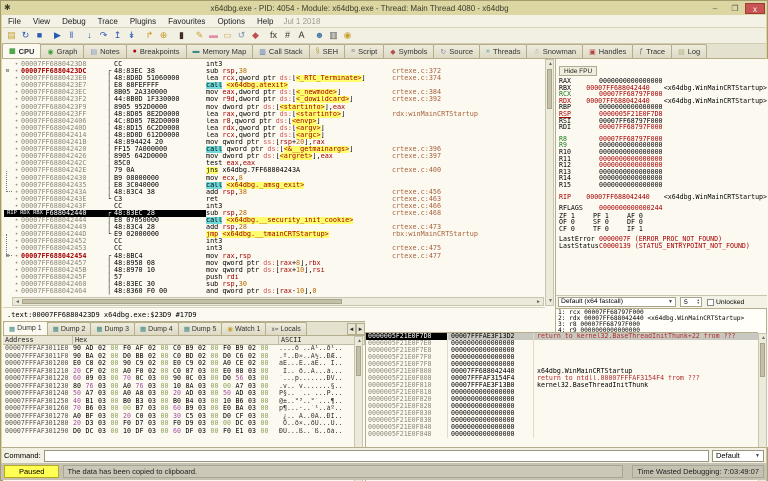 Image resolution: width=768 pixels, height=481 pixels. I want to click on preferences-icon: ☻, so click(319, 35).